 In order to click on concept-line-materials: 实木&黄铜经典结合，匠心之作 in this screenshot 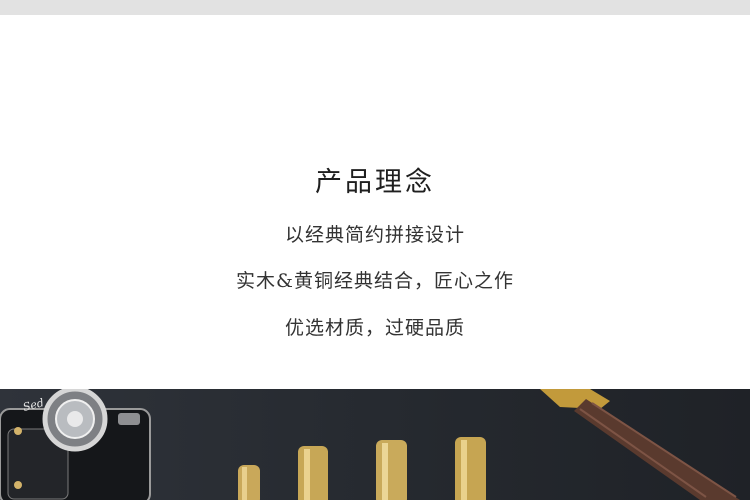, I will do `click(375, 281)`.